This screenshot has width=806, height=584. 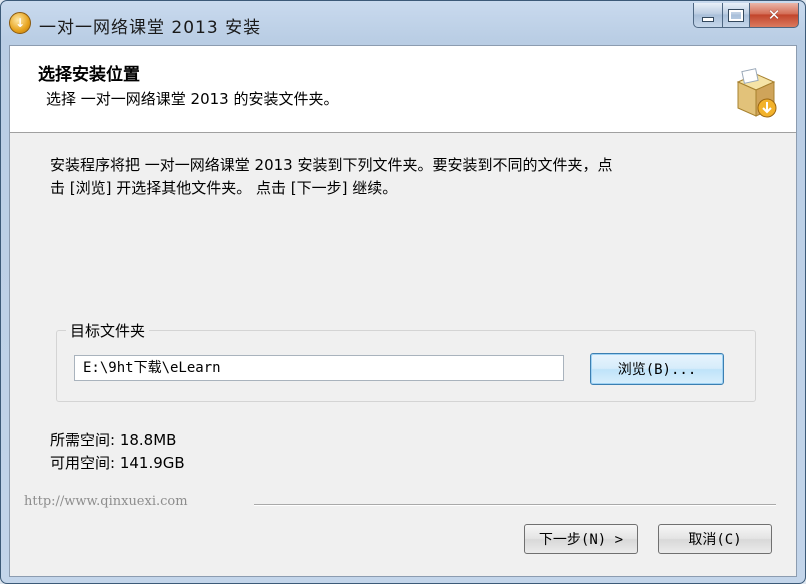 What do you see at coordinates (515, 505) in the screenshot?
I see `footer-divider` at bounding box center [515, 505].